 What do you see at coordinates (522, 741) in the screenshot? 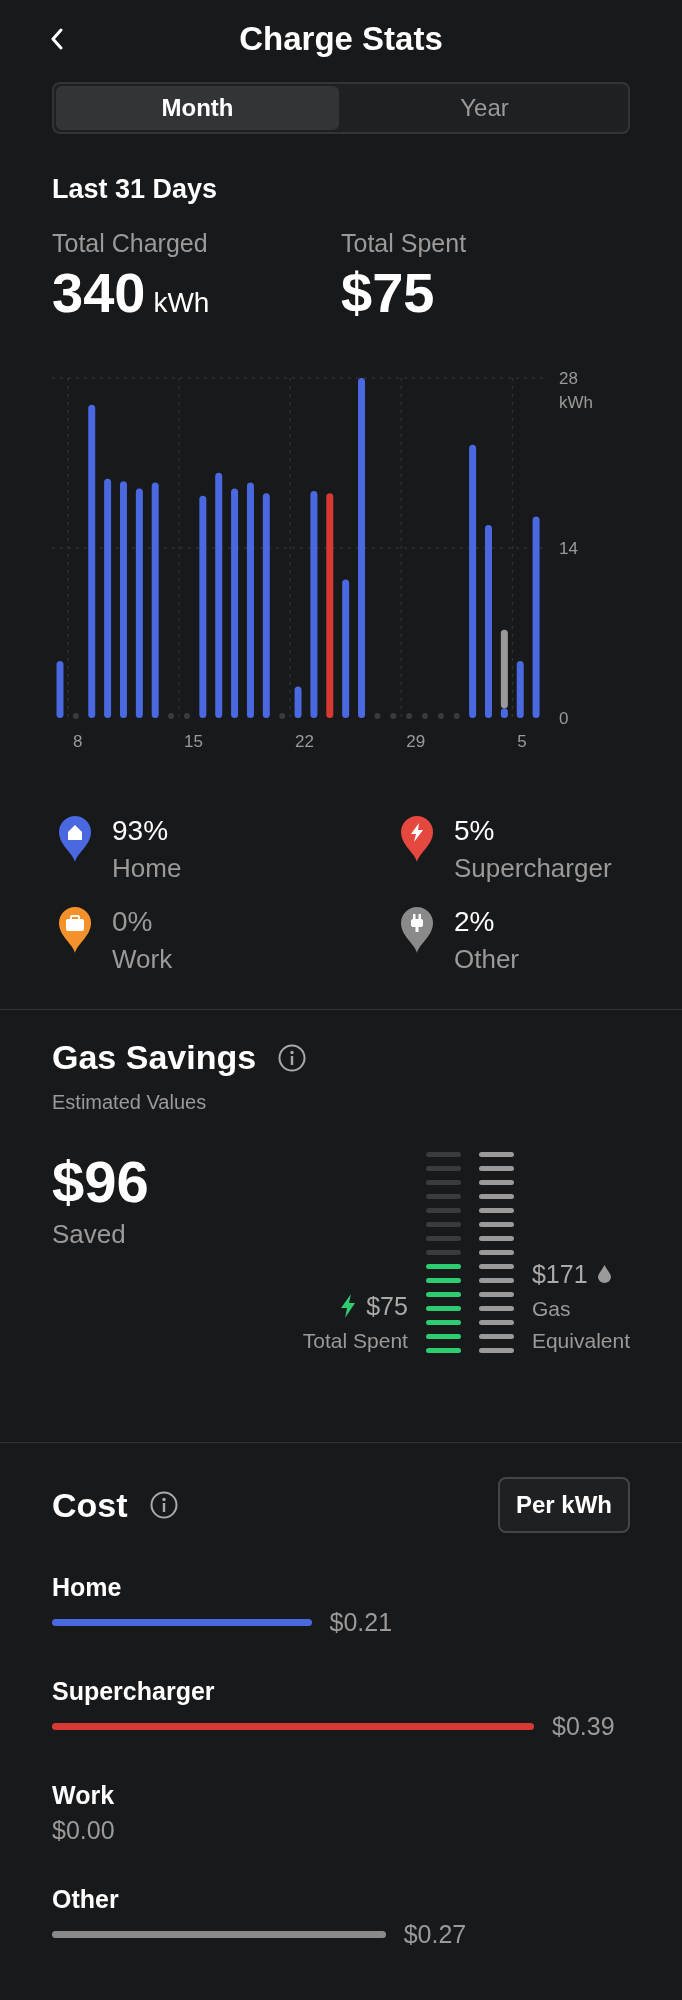
I see `x-axis-label: 5` at bounding box center [522, 741].